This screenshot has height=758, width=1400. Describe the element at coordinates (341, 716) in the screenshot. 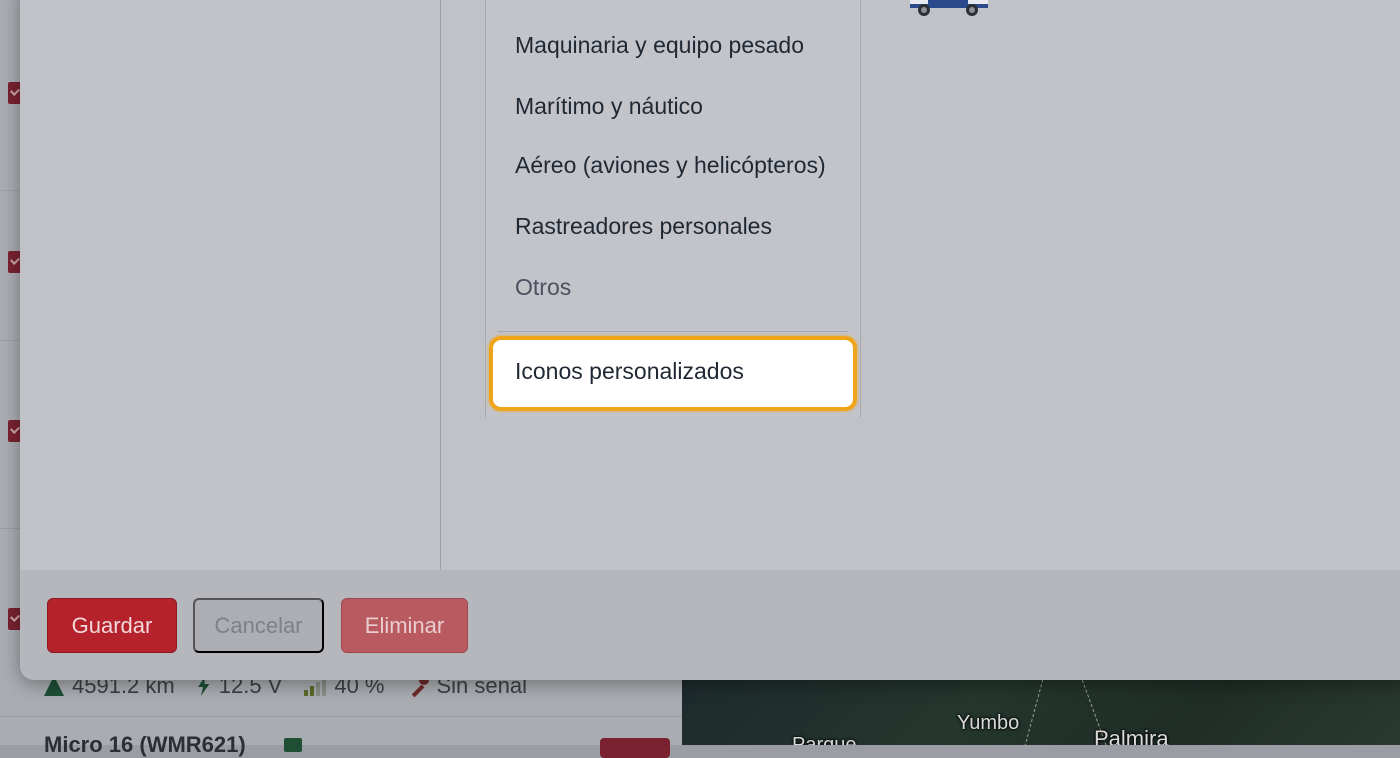

I see `row-divider` at that location.